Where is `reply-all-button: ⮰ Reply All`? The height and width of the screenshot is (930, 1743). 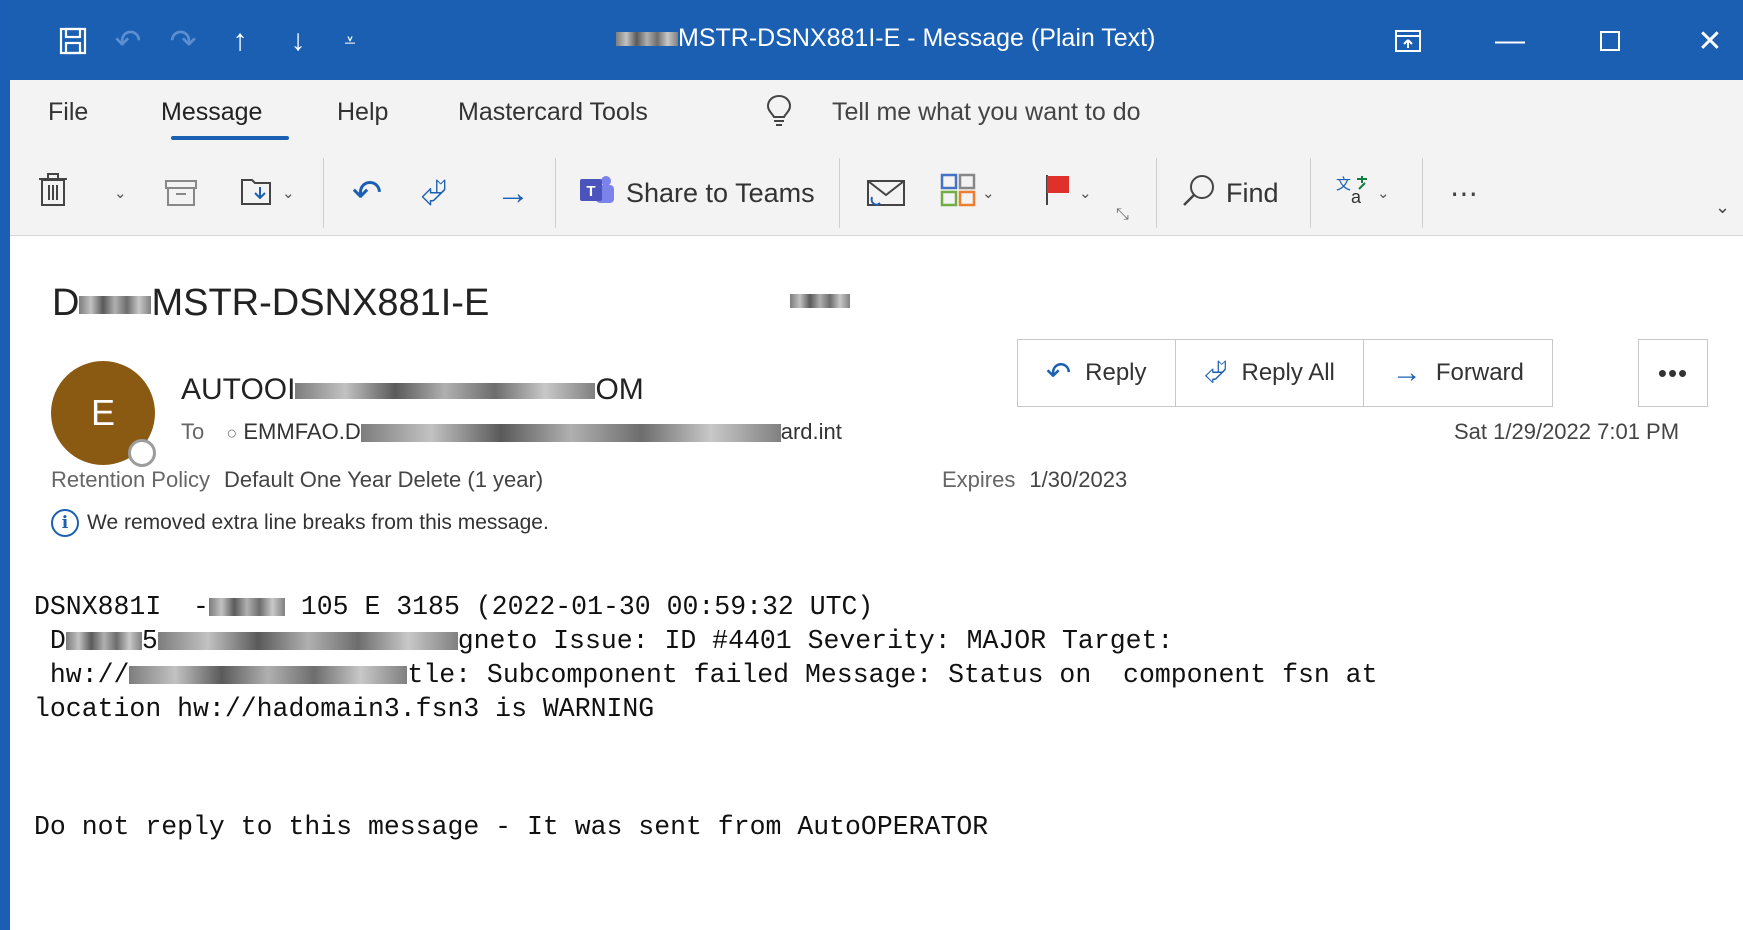
reply-all-button: ⮰ Reply All is located at coordinates (1270, 373).